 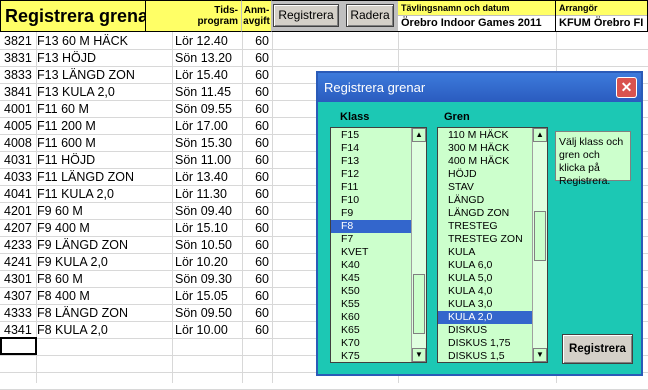 What do you see at coordinates (136, 194) in the screenshot?
I see `table-row: 4041 F11 KULA 2,0 Lör 11.30 60` at bounding box center [136, 194].